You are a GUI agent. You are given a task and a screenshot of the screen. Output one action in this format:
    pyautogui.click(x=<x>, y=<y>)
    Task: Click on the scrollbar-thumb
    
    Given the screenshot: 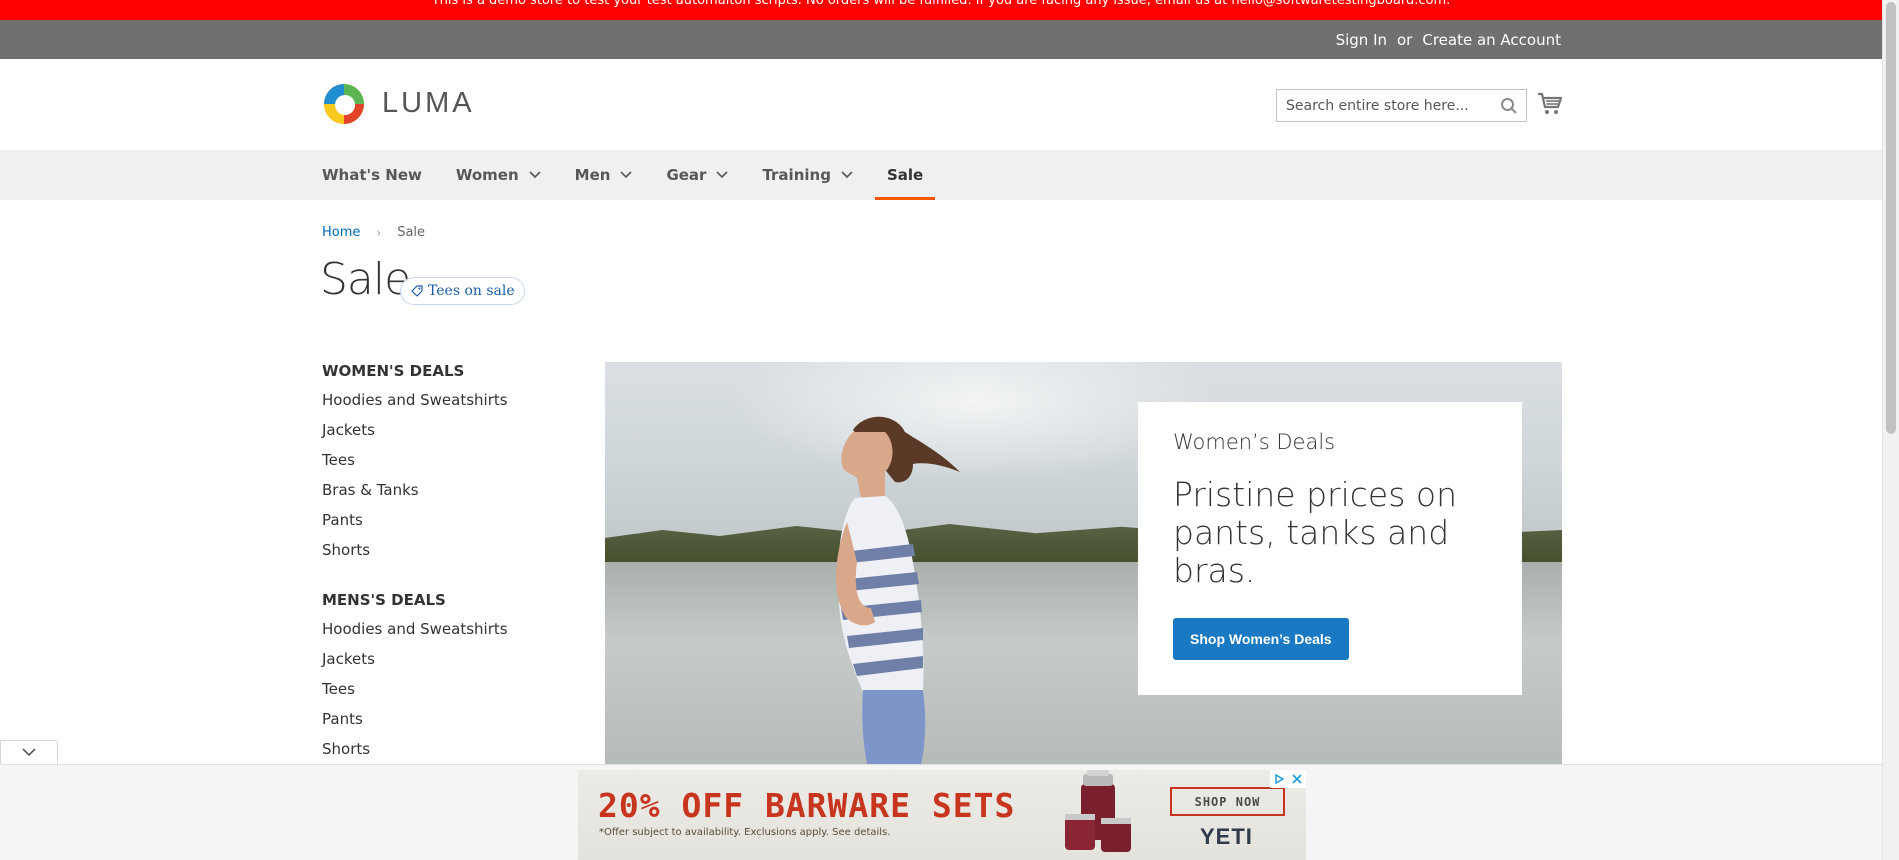 What is the action you would take?
    pyautogui.click(x=1891, y=218)
    